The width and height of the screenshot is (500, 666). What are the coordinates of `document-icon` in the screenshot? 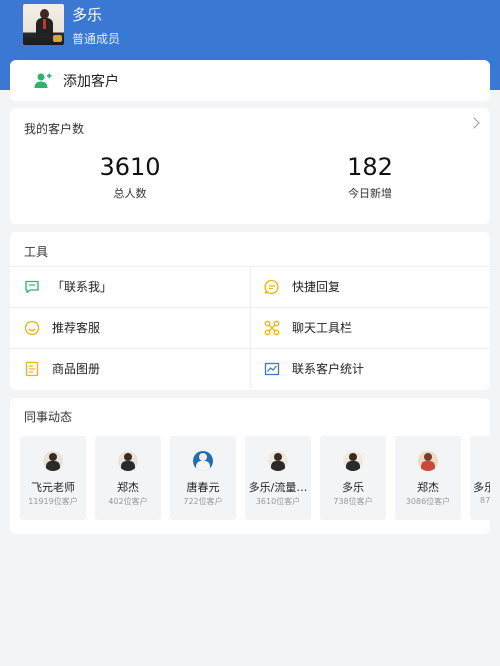 It's located at (32, 369).